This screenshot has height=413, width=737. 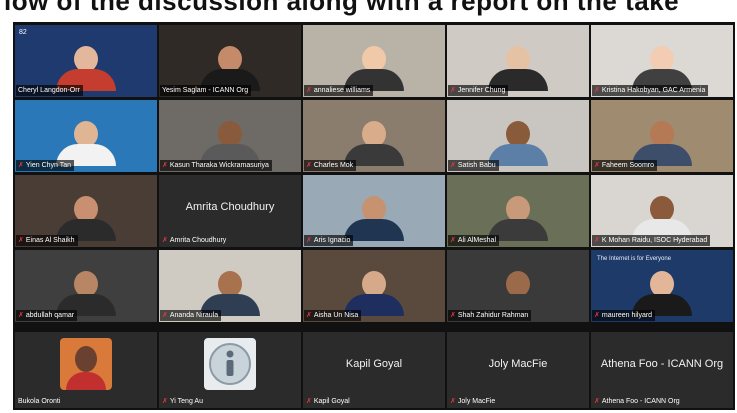 I want to click on participant-name-label: ✗ maureen hilyard, so click(x=624, y=315).